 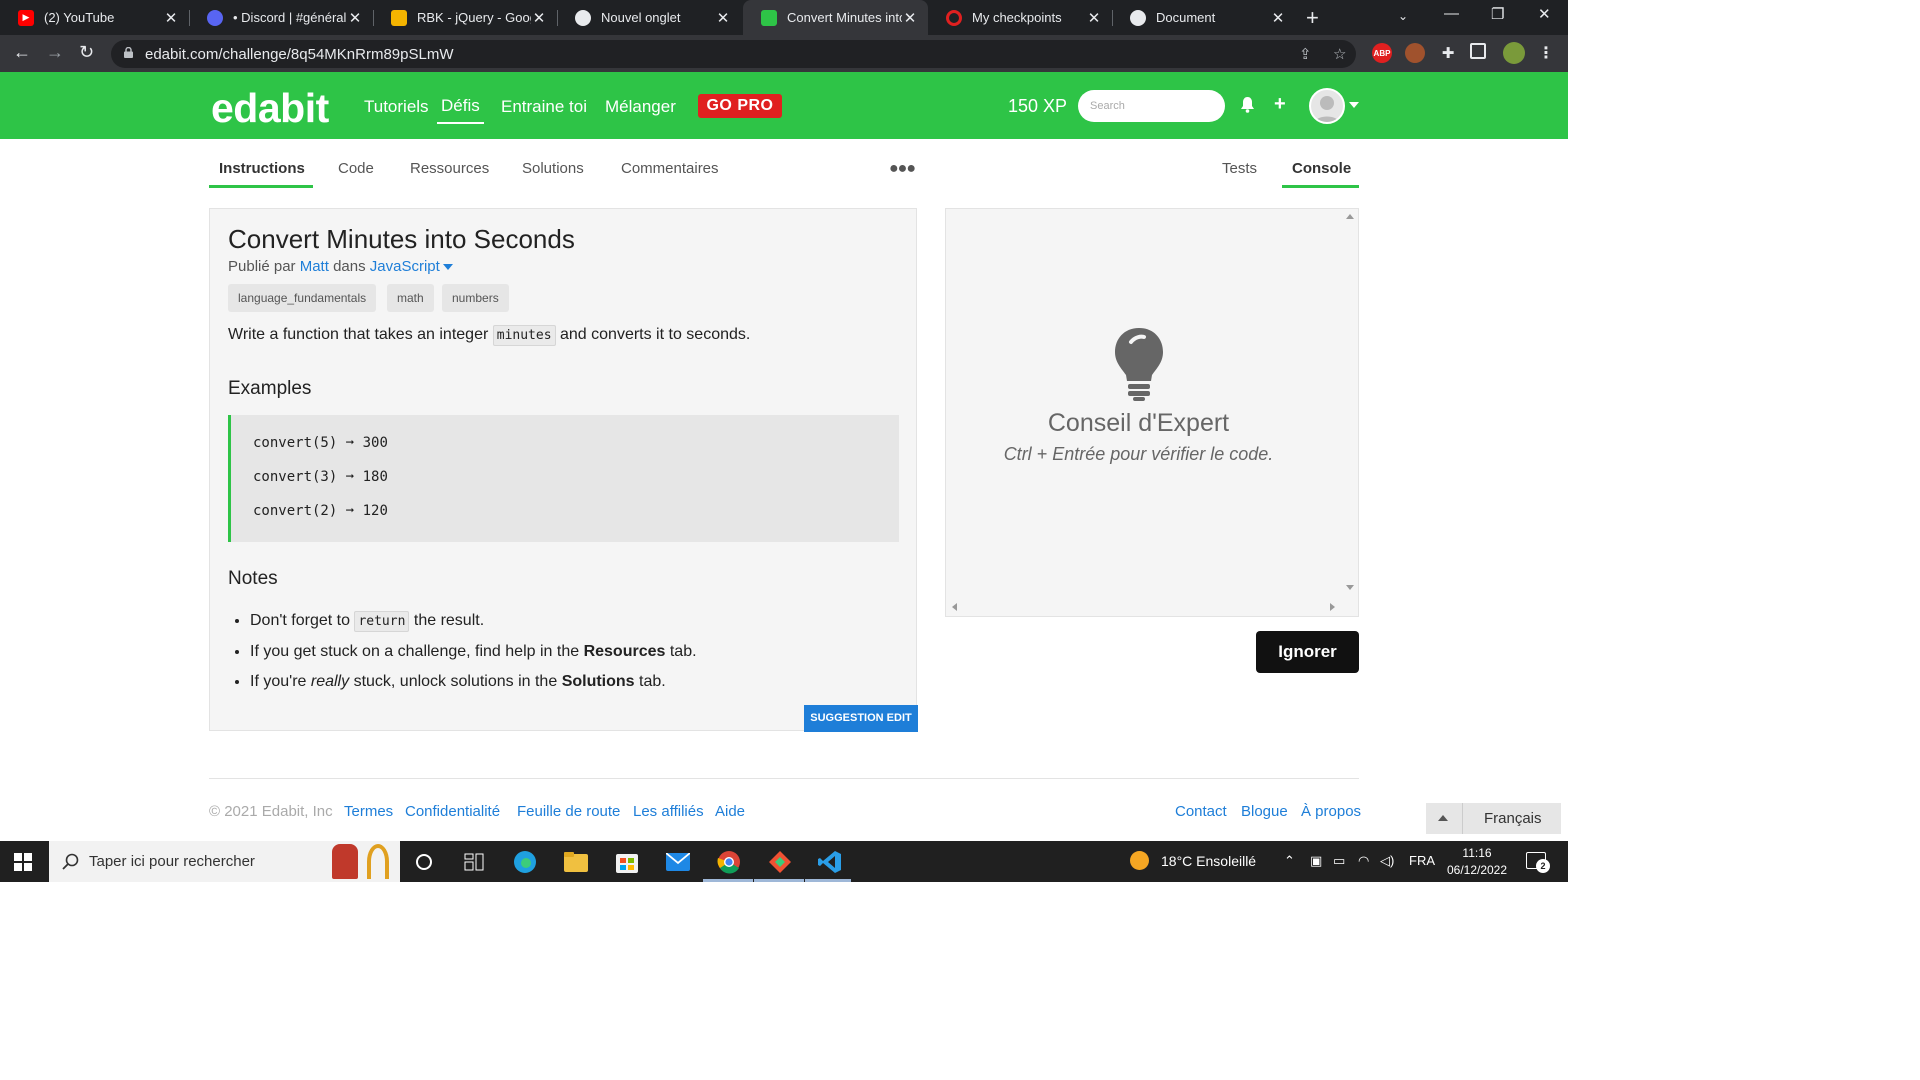 I want to click on tab-commentaires: Commentaires, so click(x=670, y=174).